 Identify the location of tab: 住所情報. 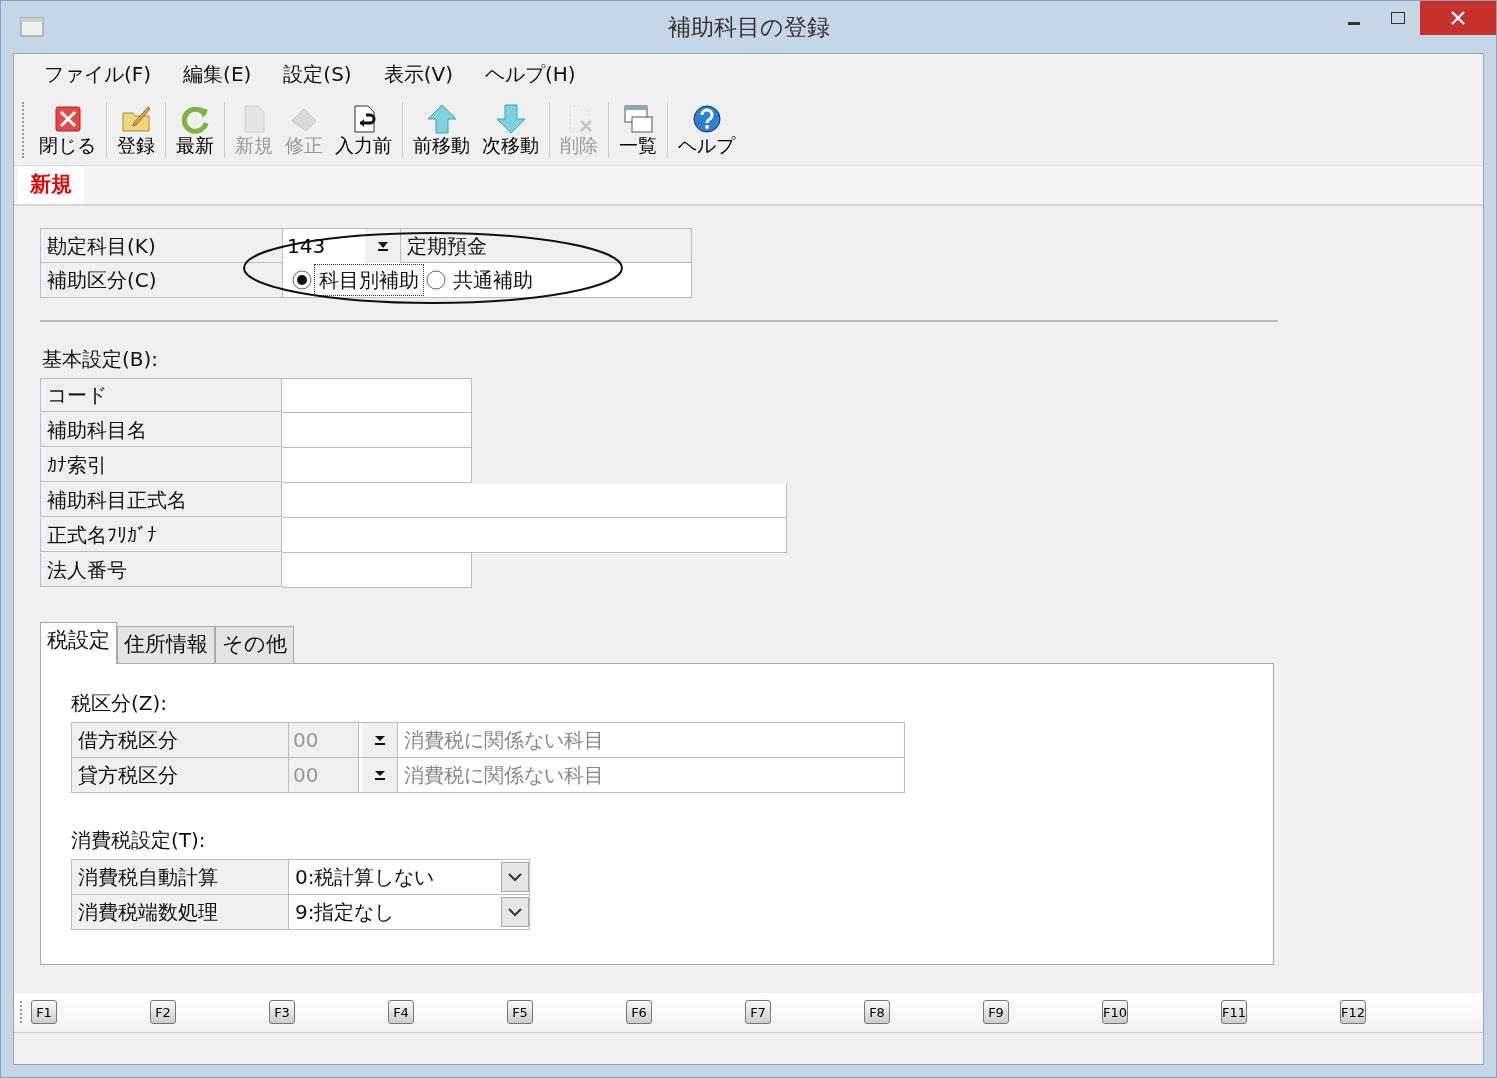
(166, 644).